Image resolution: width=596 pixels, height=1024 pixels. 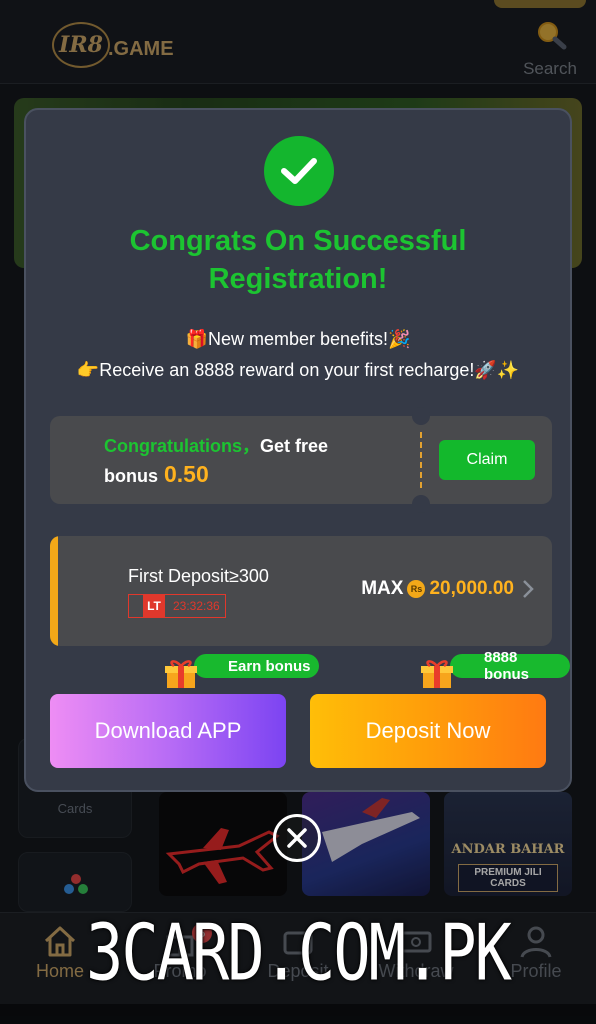 I want to click on earn-bonus-tag: Earn bonus, so click(x=256, y=666).